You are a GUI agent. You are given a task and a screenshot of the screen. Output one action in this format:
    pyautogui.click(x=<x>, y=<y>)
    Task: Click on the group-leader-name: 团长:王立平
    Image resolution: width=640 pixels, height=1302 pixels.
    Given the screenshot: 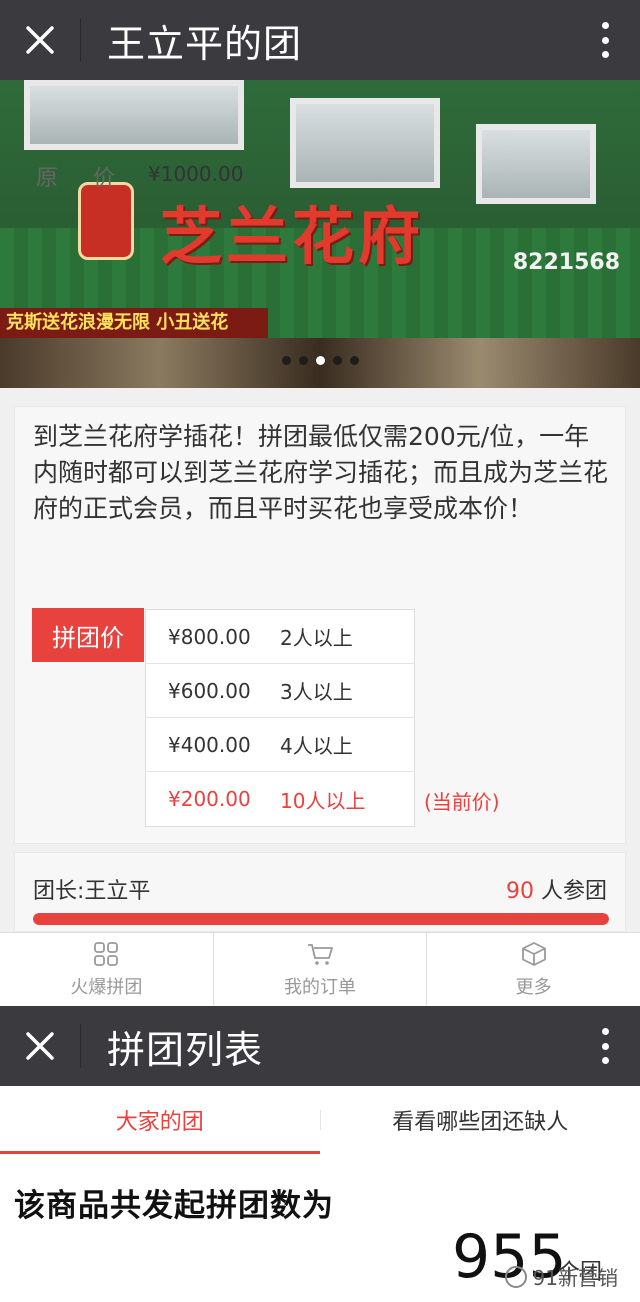 What is the action you would take?
    pyautogui.click(x=92, y=891)
    